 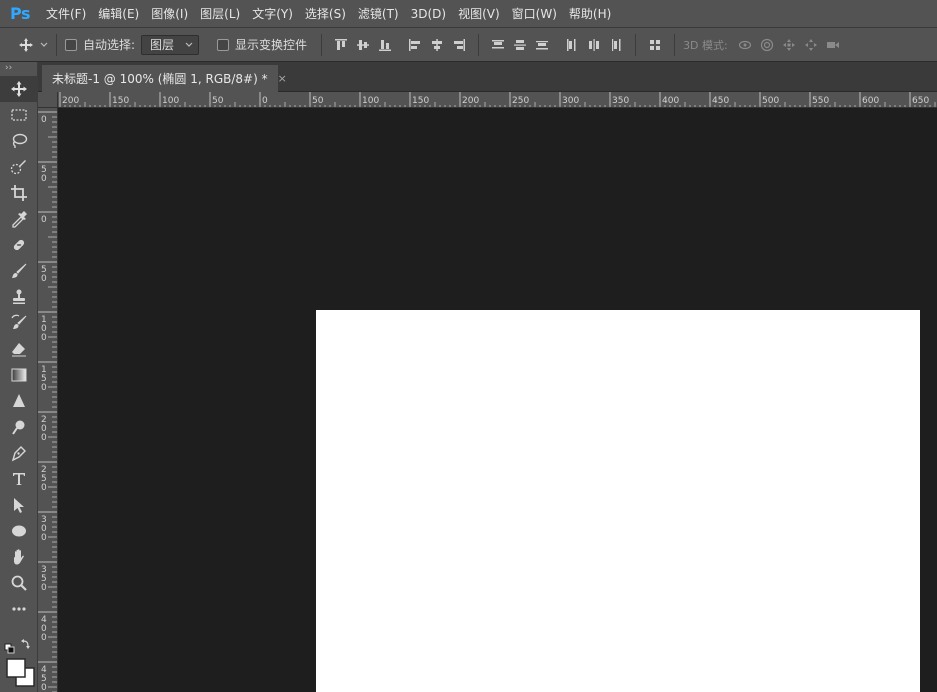 What do you see at coordinates (25, 644) in the screenshot?
I see `swap-colors-icon` at bounding box center [25, 644].